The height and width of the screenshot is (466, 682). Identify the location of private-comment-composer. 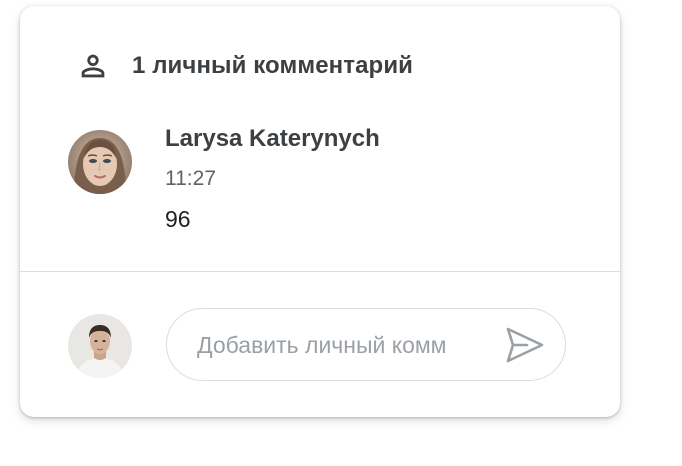
(366, 344).